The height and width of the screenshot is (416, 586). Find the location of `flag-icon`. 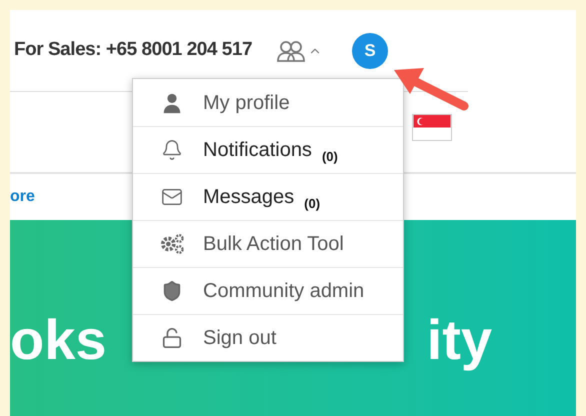

flag-icon is located at coordinates (432, 127).